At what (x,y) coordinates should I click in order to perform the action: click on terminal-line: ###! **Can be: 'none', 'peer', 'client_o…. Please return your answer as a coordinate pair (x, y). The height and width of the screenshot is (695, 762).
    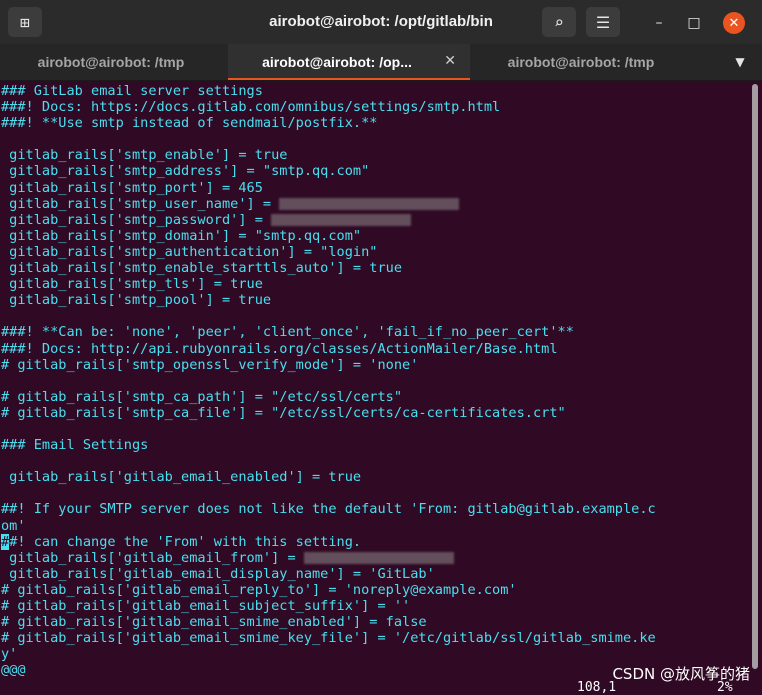
    Looking at the image, I should click on (287, 332).